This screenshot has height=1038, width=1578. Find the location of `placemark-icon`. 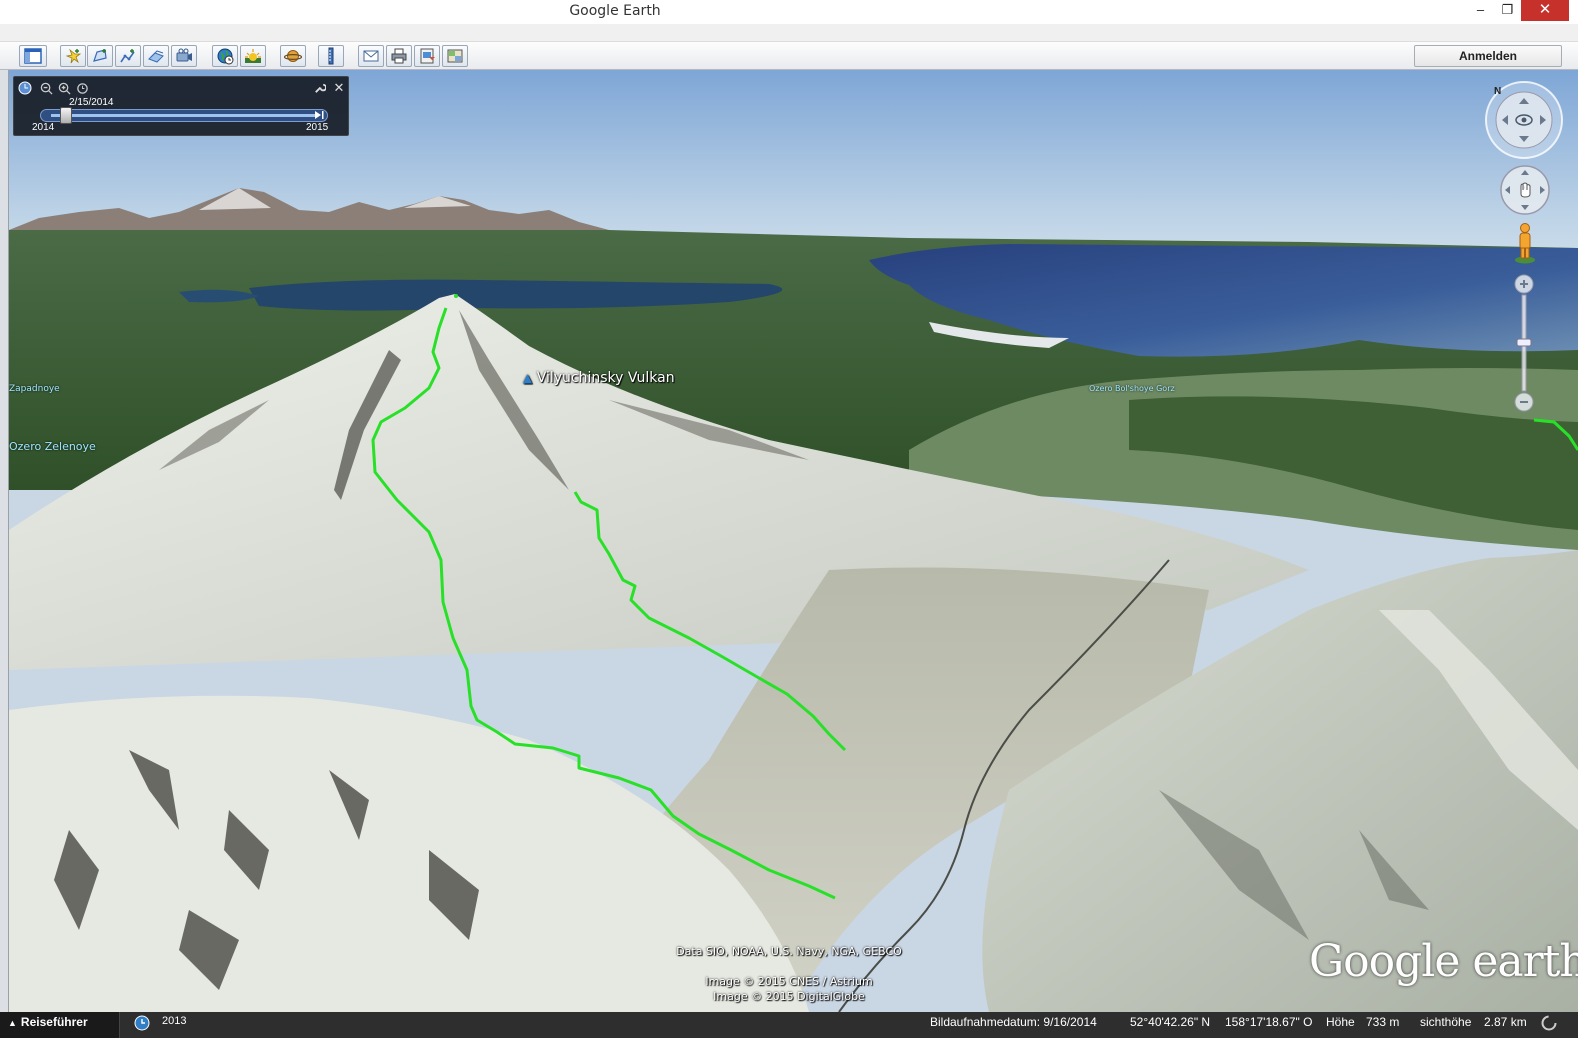

placemark-icon is located at coordinates (73, 56).